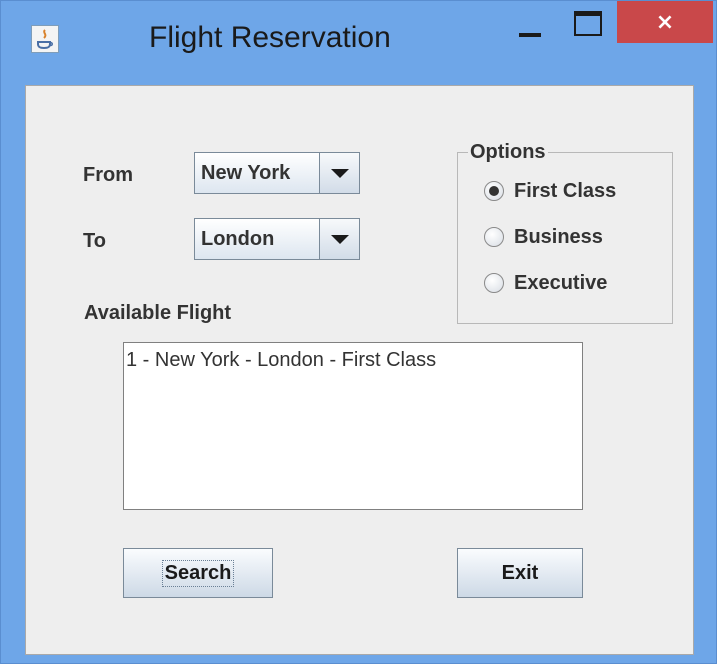  Describe the element at coordinates (238, 239) in the screenshot. I see `to-combobox-value: London` at that location.